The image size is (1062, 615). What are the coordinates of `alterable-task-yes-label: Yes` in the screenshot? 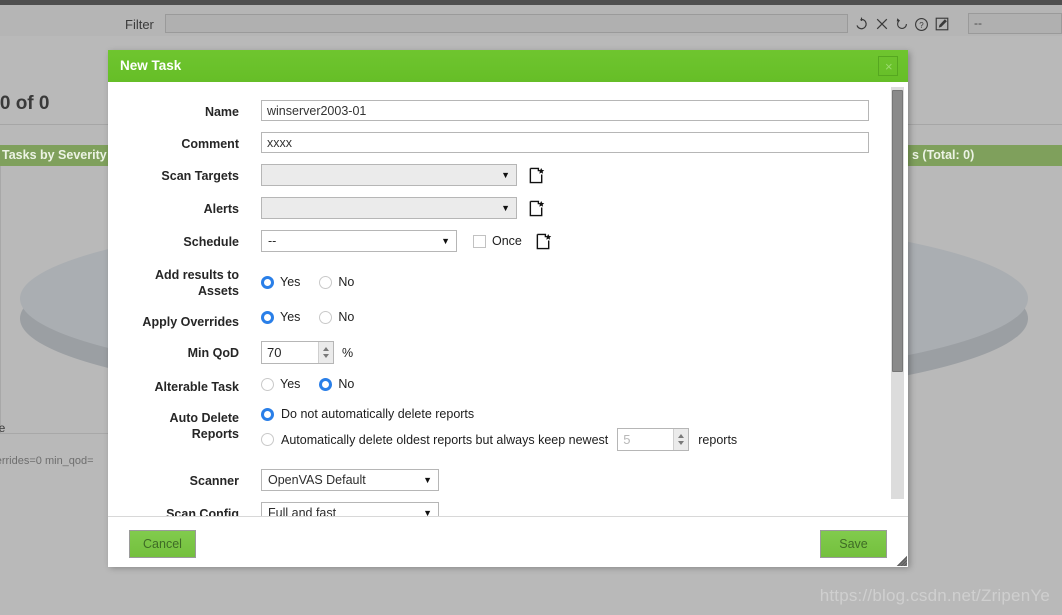 It's located at (290, 384).